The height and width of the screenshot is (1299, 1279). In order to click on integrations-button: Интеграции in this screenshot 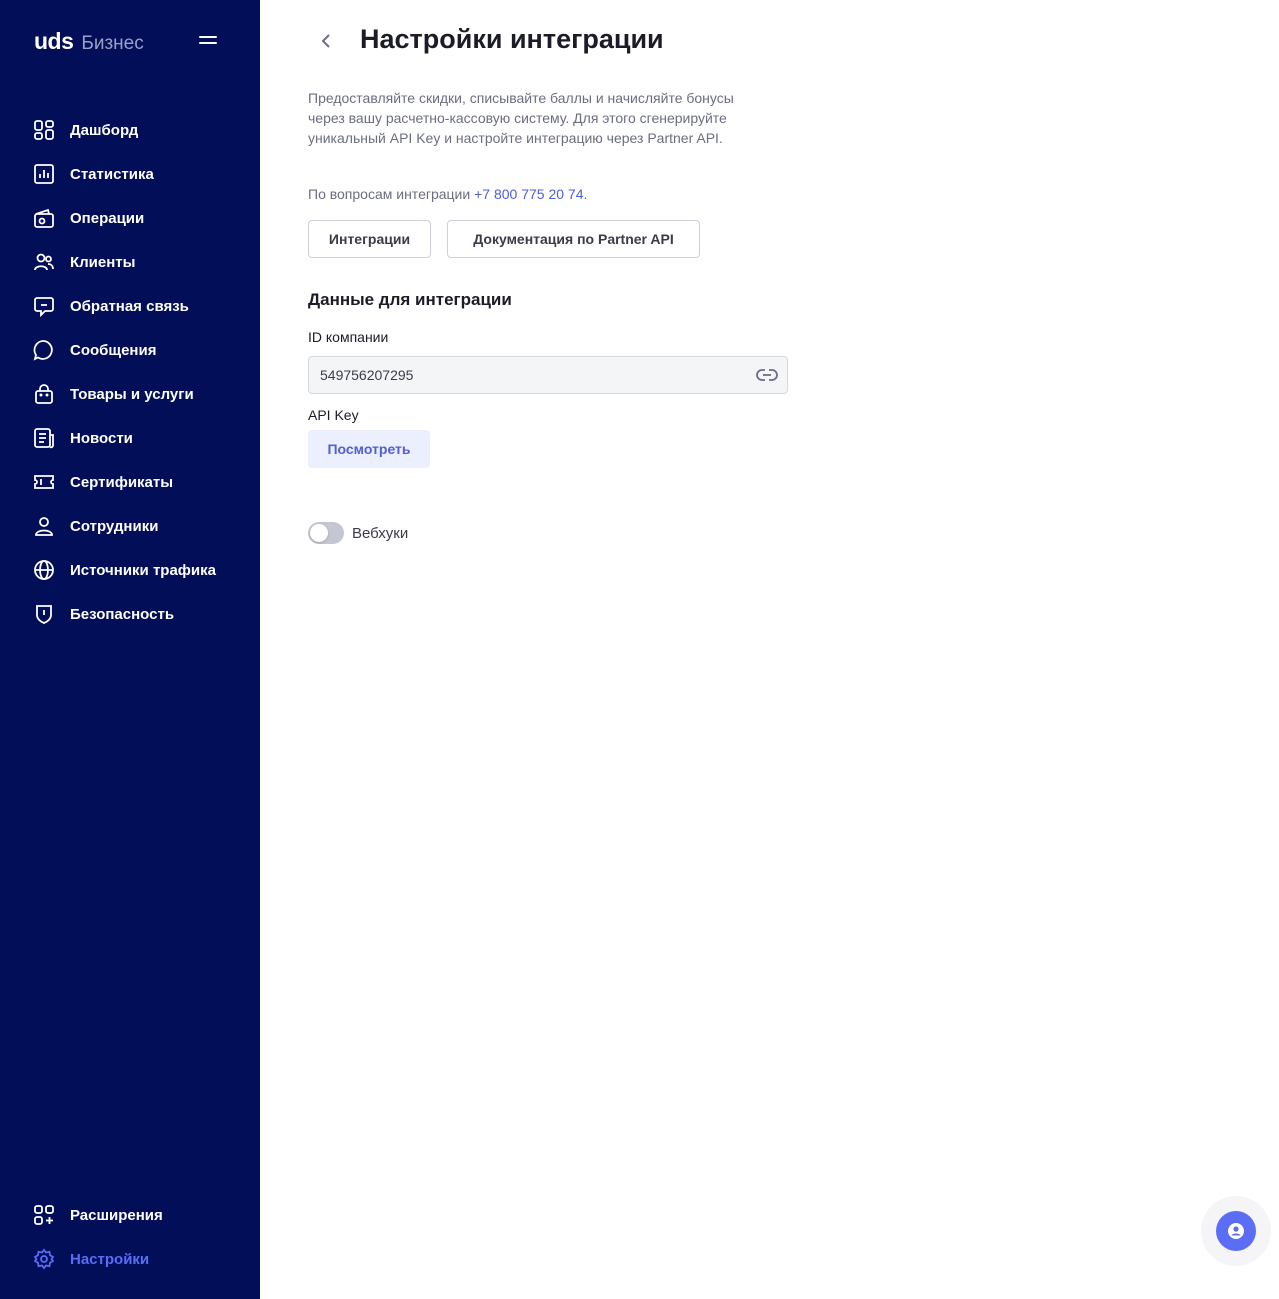, I will do `click(369, 239)`.